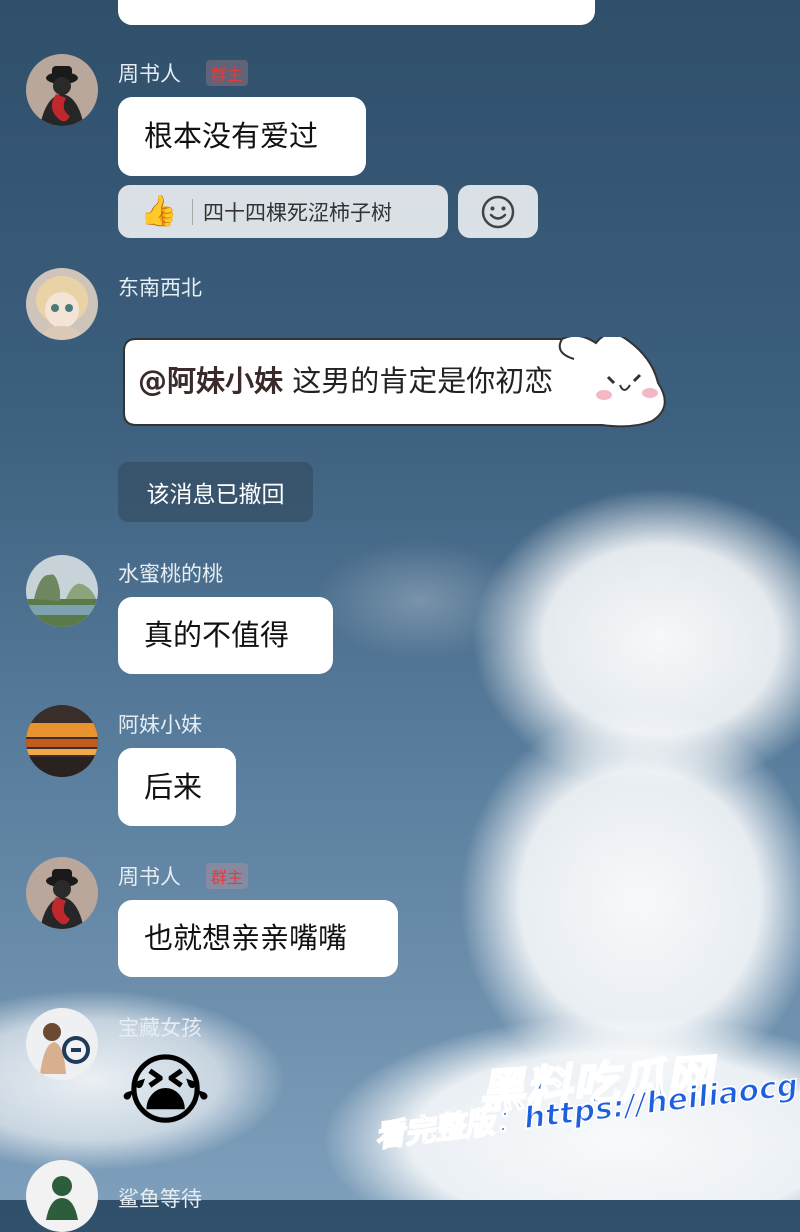 This screenshot has height=1232, width=800. I want to click on sender-name: 宝藏女孩, so click(160, 1028).